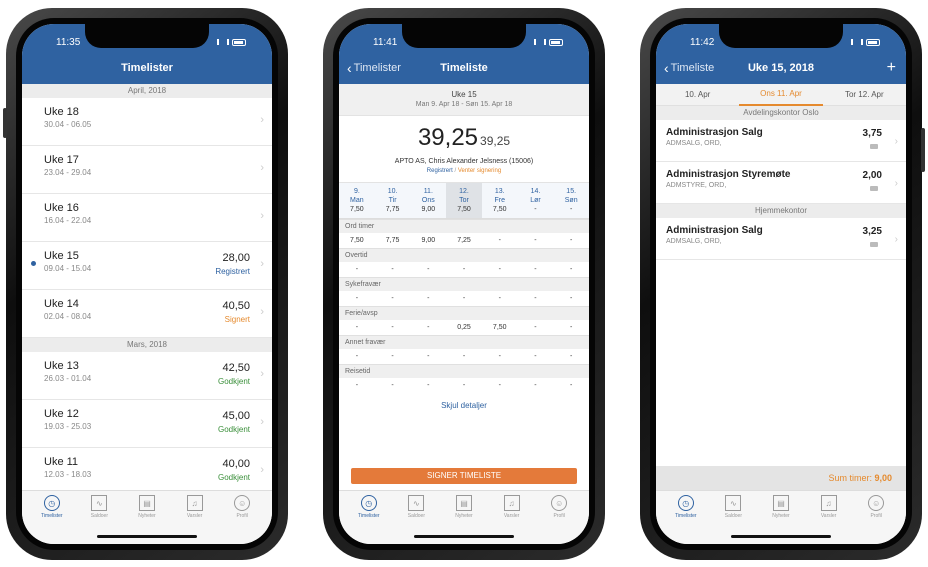 The width and height of the screenshot is (928, 567). I want to click on day-tab: 10. Apr, so click(697, 94).